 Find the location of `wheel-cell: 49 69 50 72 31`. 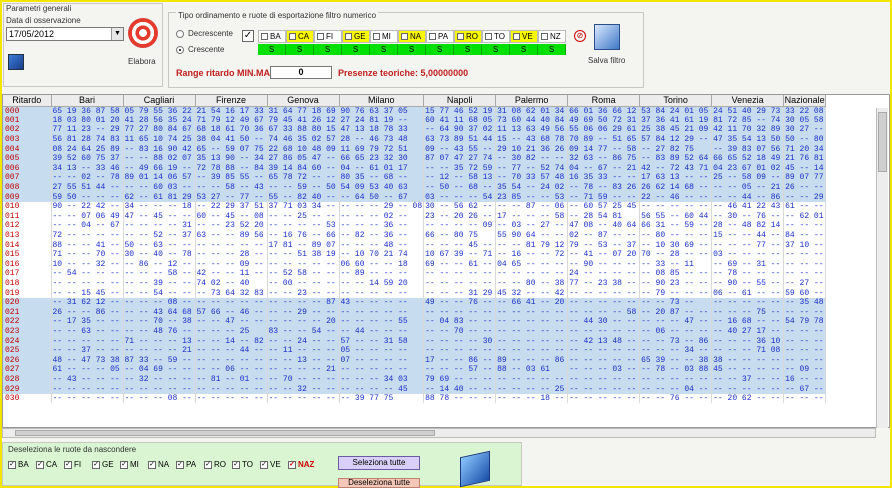

wheel-cell: 49 69 50 72 31 is located at coordinates (604, 120).